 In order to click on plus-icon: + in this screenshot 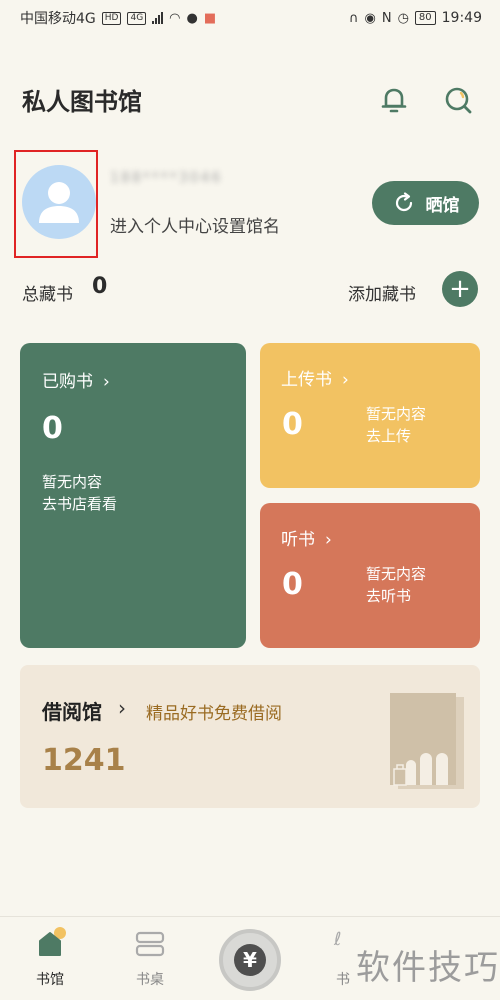, I will do `click(460, 289)`.